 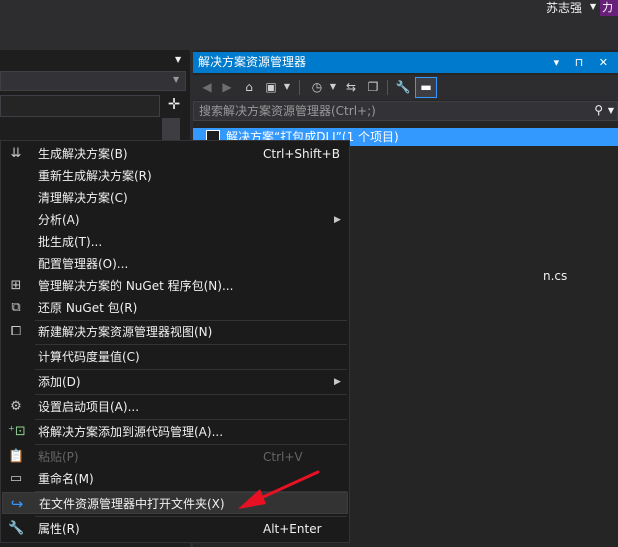 I want to click on menu-item-add: 添加(D) ▶, so click(x=175, y=382).